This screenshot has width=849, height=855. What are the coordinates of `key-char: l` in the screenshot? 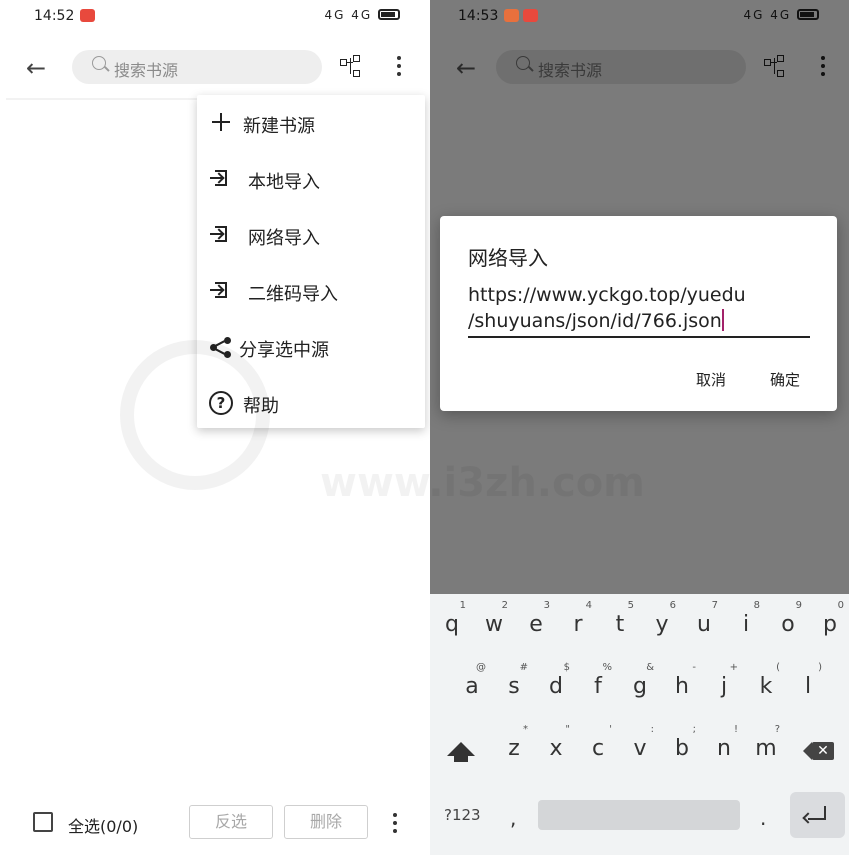 It's located at (808, 686).